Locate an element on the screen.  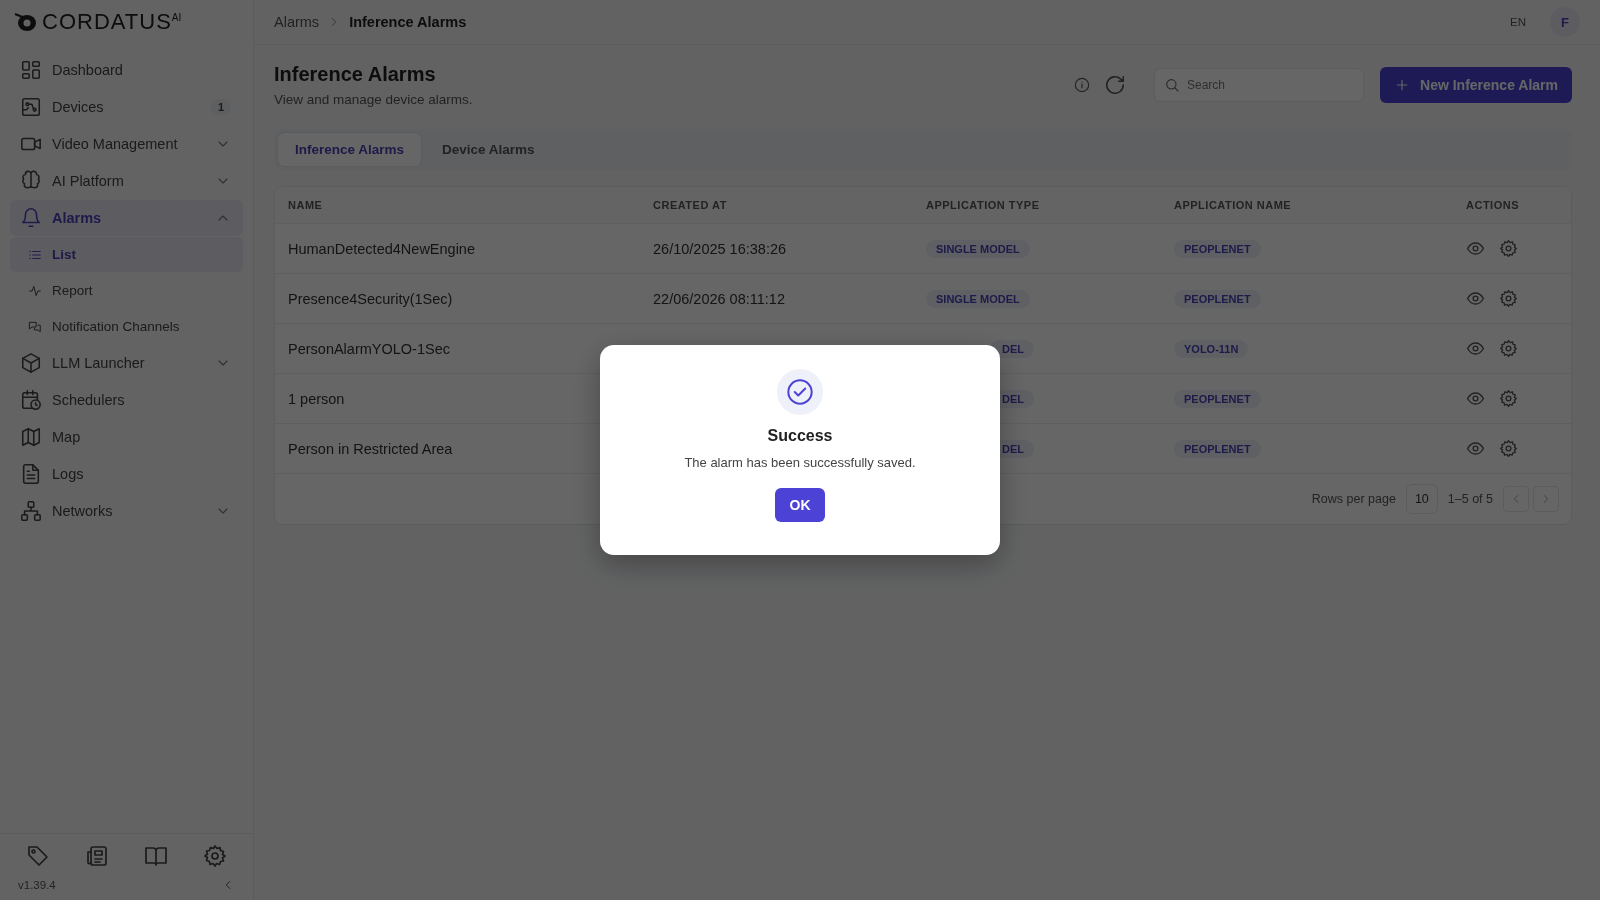
tab: Device Alarms is located at coordinates (488, 149).